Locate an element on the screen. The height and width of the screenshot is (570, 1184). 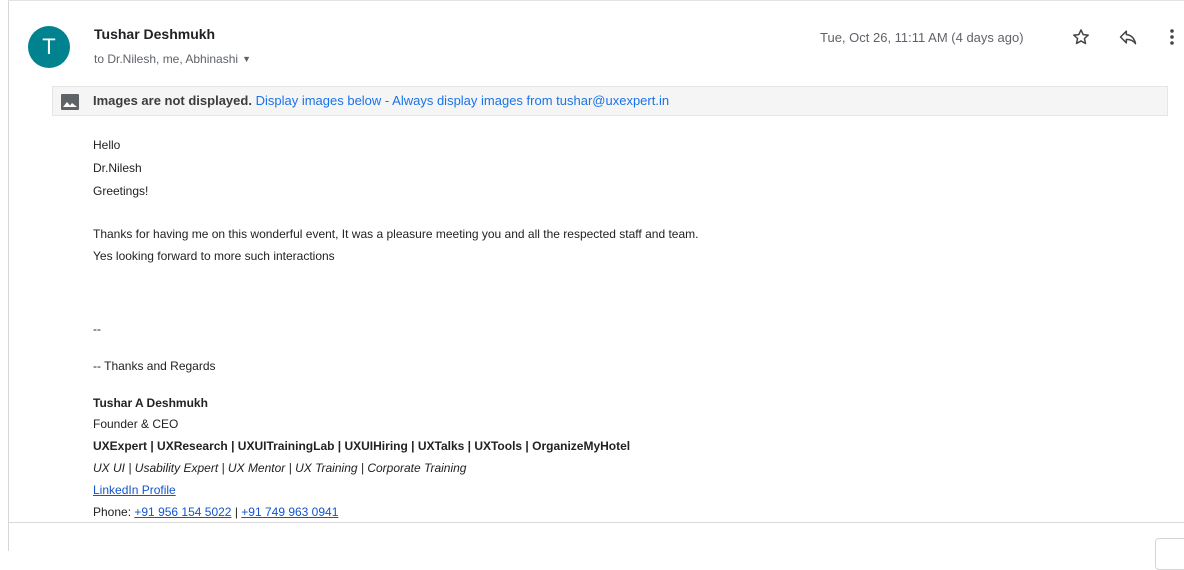
message-date: Tue, Oct 26, 11:11 AM (4 days ago) is located at coordinates (922, 37).